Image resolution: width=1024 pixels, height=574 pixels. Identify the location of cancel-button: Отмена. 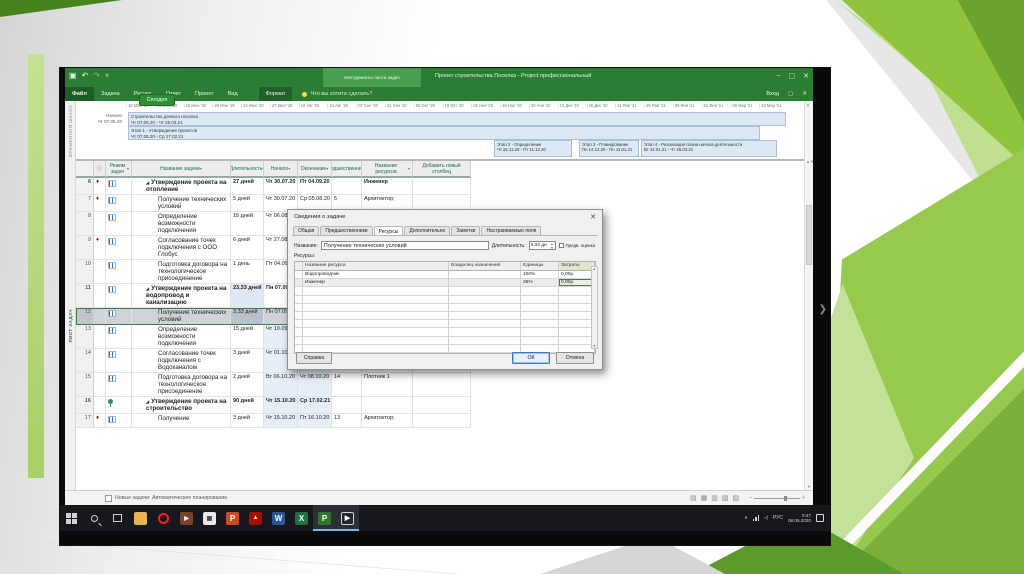
(575, 358).